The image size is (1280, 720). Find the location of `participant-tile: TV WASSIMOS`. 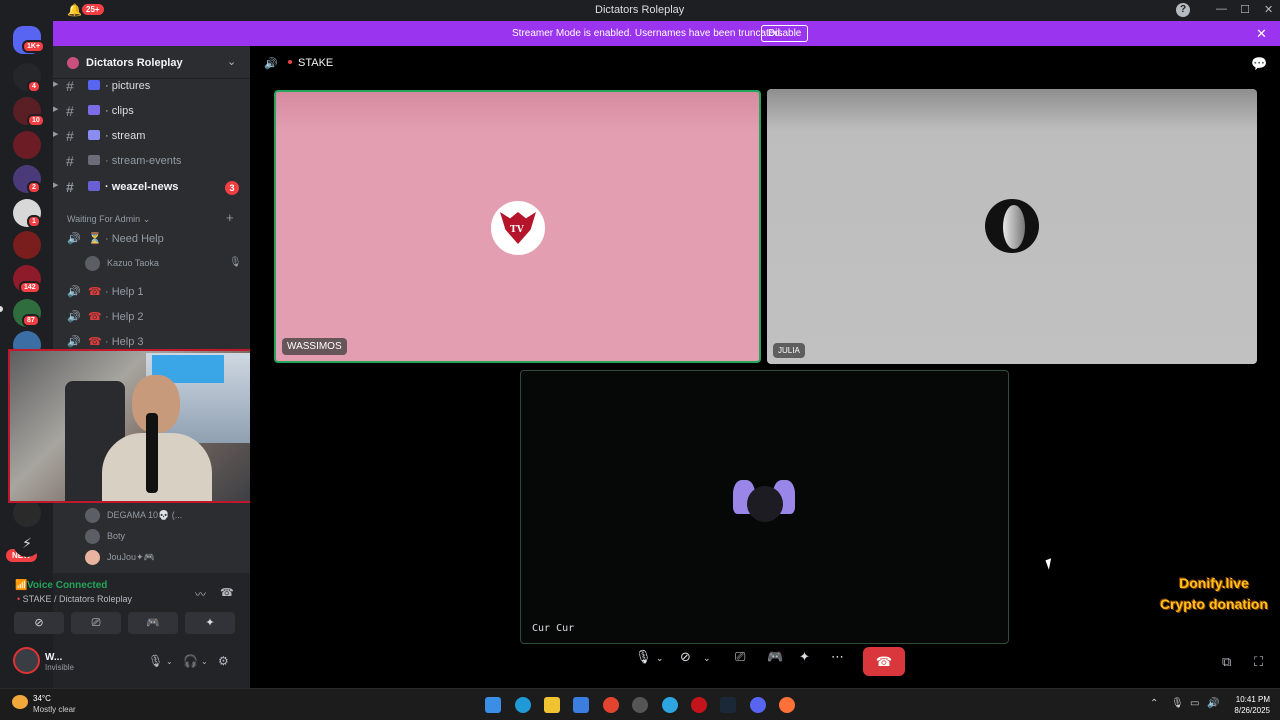

participant-tile: TV WASSIMOS is located at coordinates (517, 226).